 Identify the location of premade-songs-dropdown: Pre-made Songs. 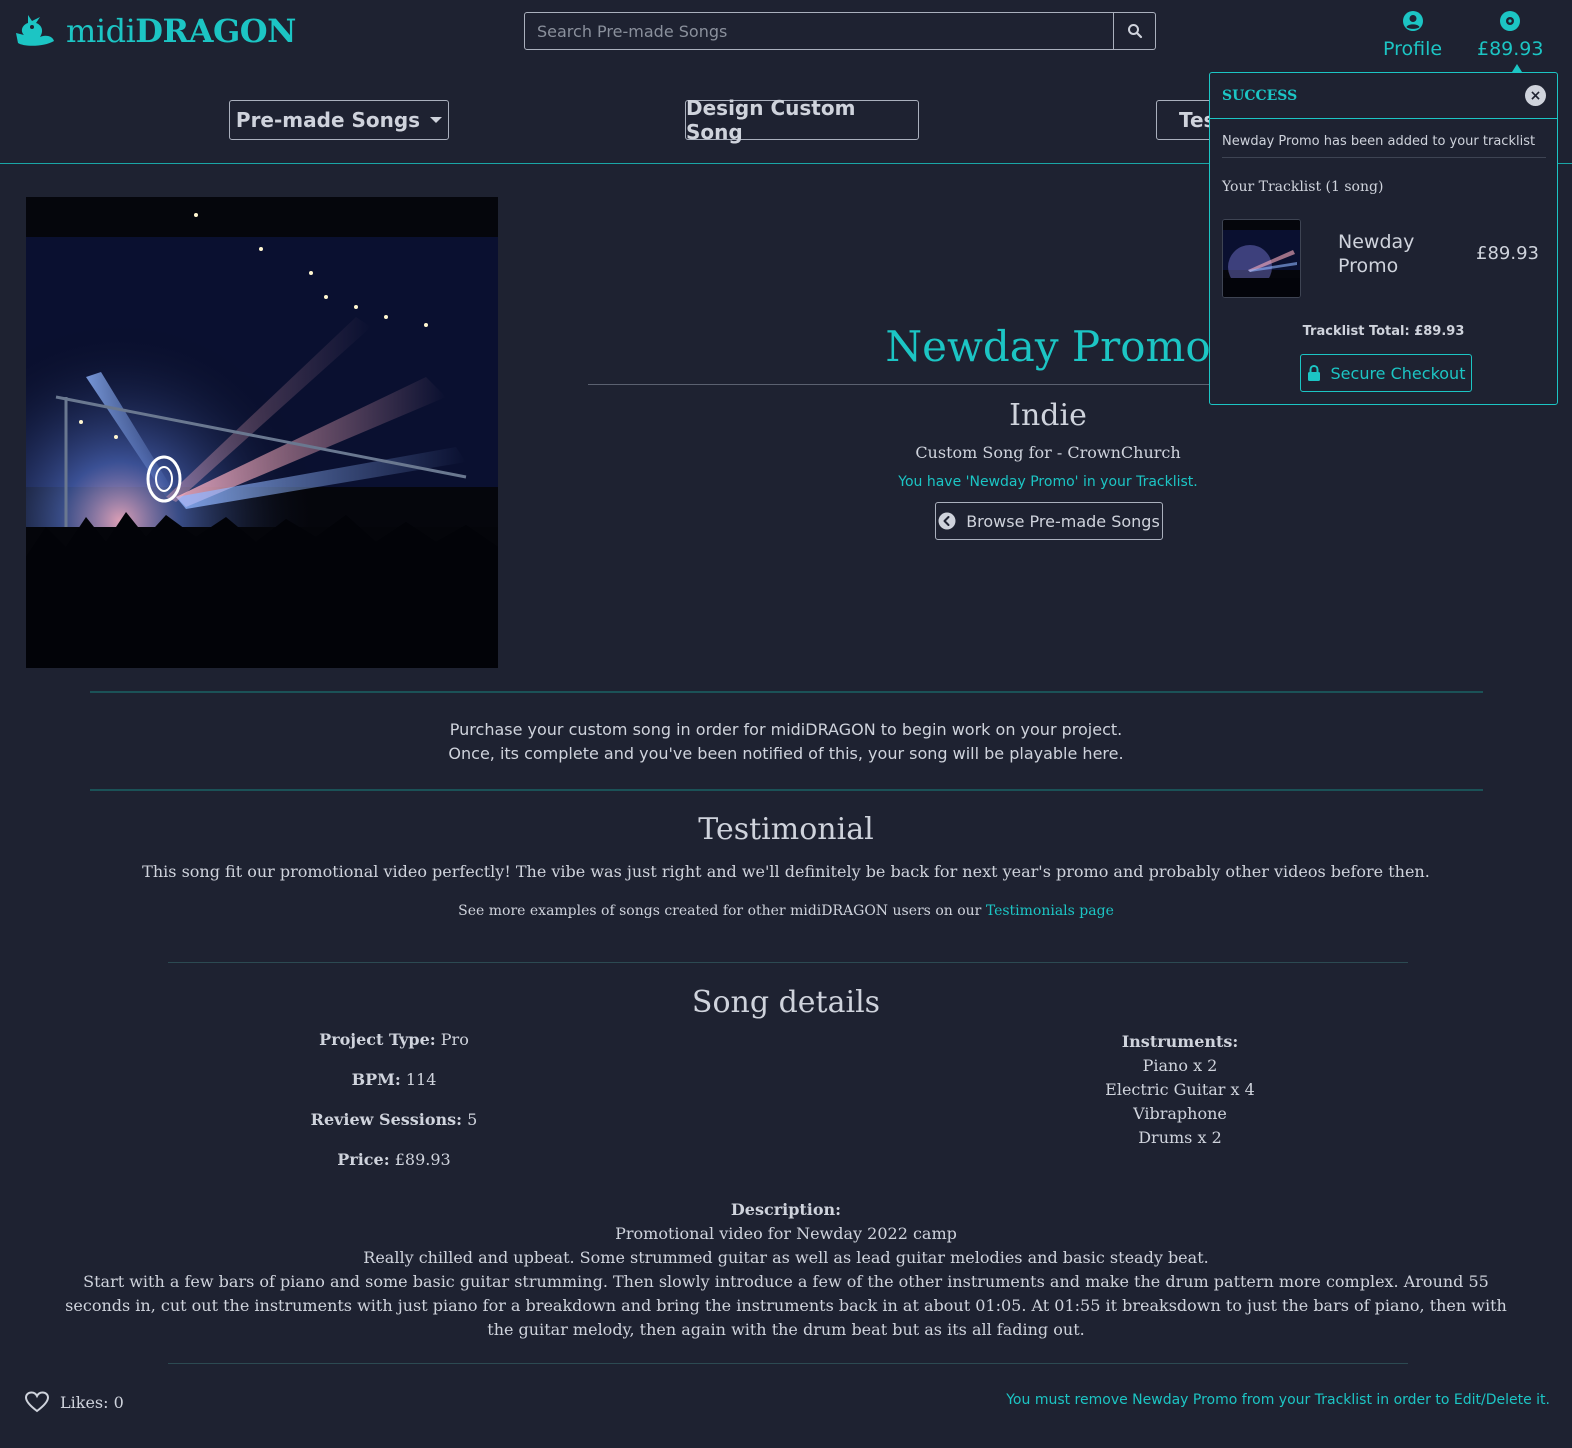
(339, 120).